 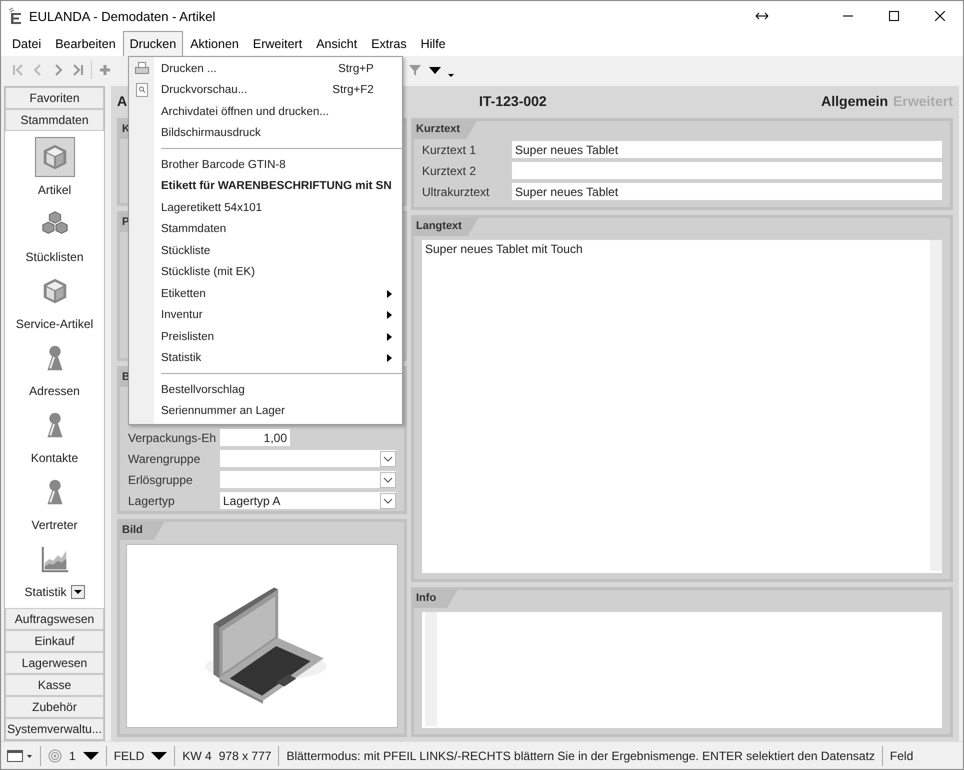 What do you see at coordinates (54, 663) in the screenshot?
I see `sidebar-section-button: Lagerwesen` at bounding box center [54, 663].